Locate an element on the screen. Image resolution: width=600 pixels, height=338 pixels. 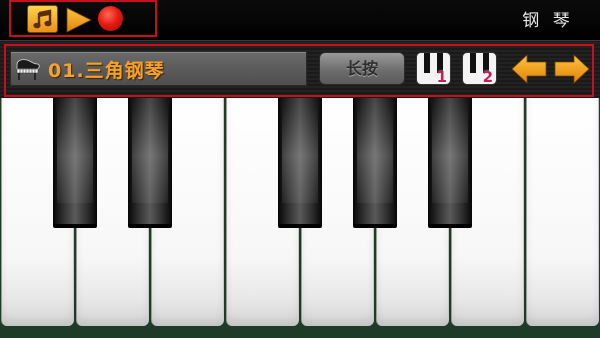
white-key is located at coordinates (562, 212).